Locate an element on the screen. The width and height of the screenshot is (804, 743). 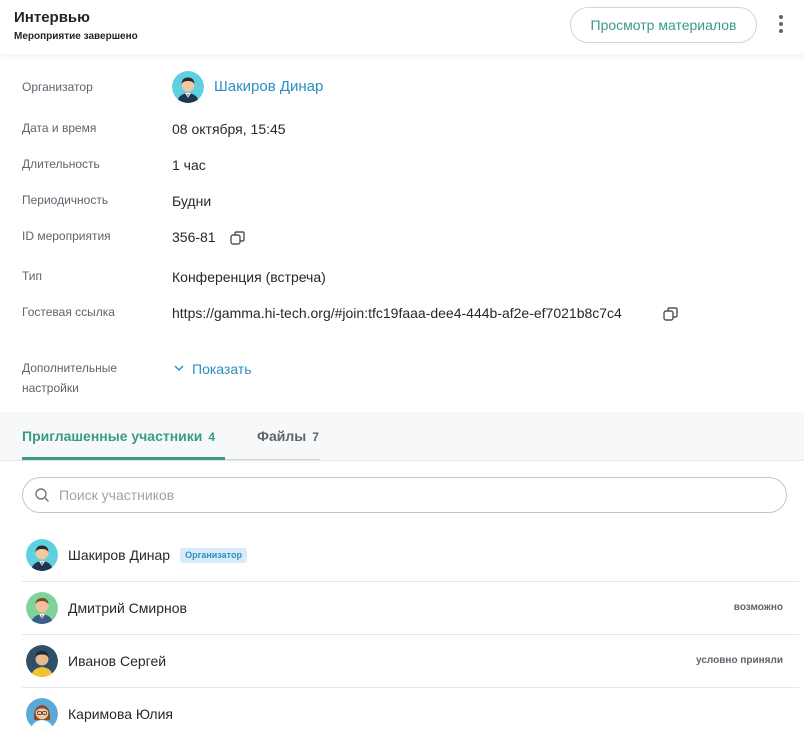
tab-count: 4 is located at coordinates (212, 437).